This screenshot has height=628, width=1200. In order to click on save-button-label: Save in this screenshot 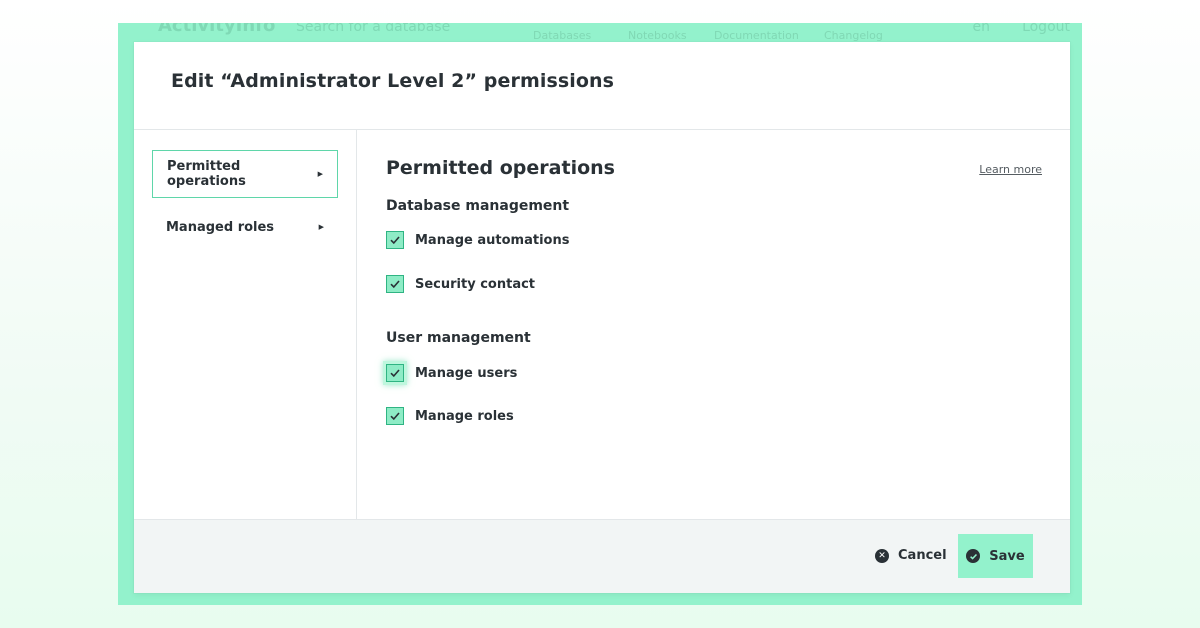, I will do `click(1007, 556)`.